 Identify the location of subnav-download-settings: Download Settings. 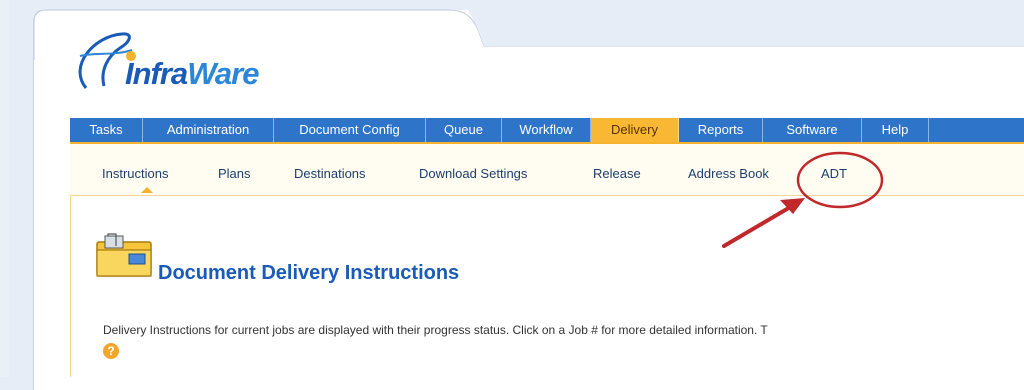
(473, 173).